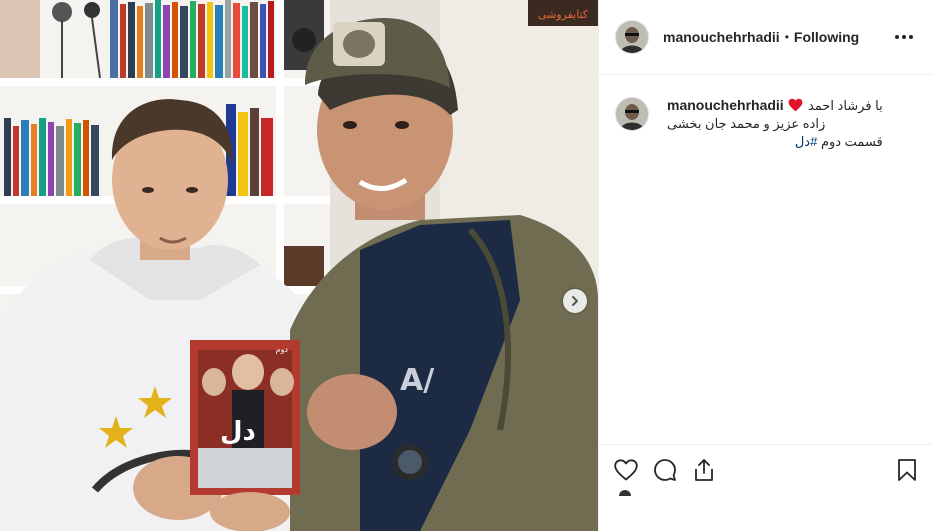 The image size is (933, 531). I want to click on heart-icon, so click(626, 469).